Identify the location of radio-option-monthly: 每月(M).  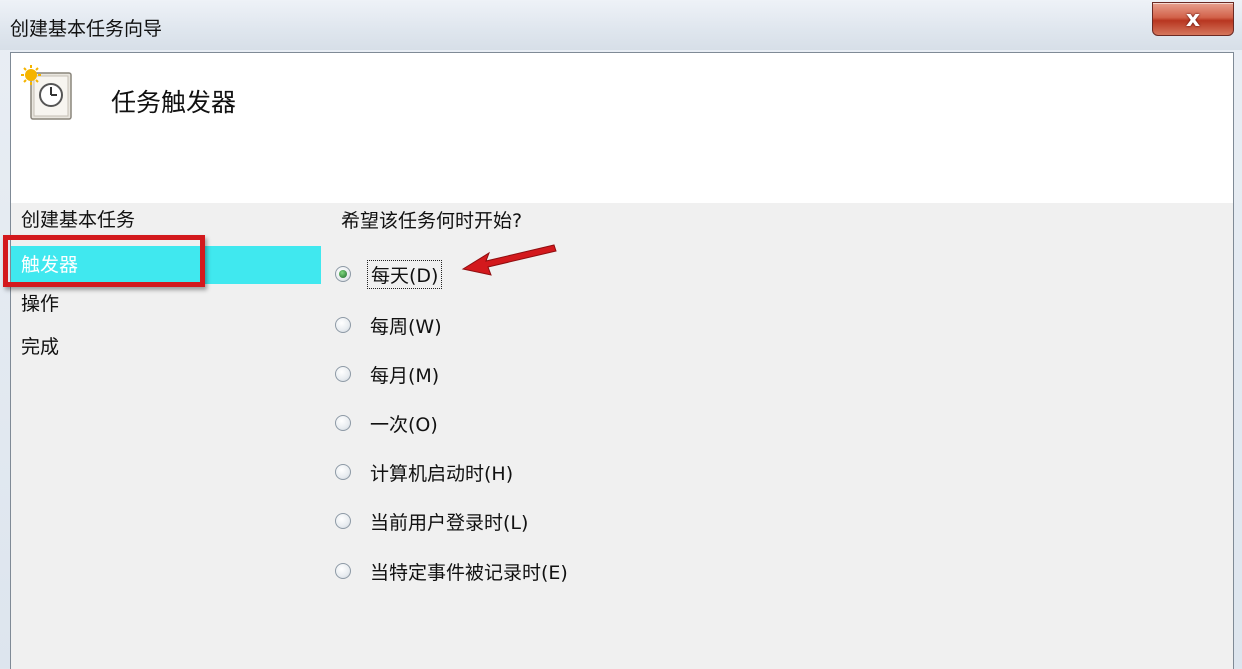
(388, 374).